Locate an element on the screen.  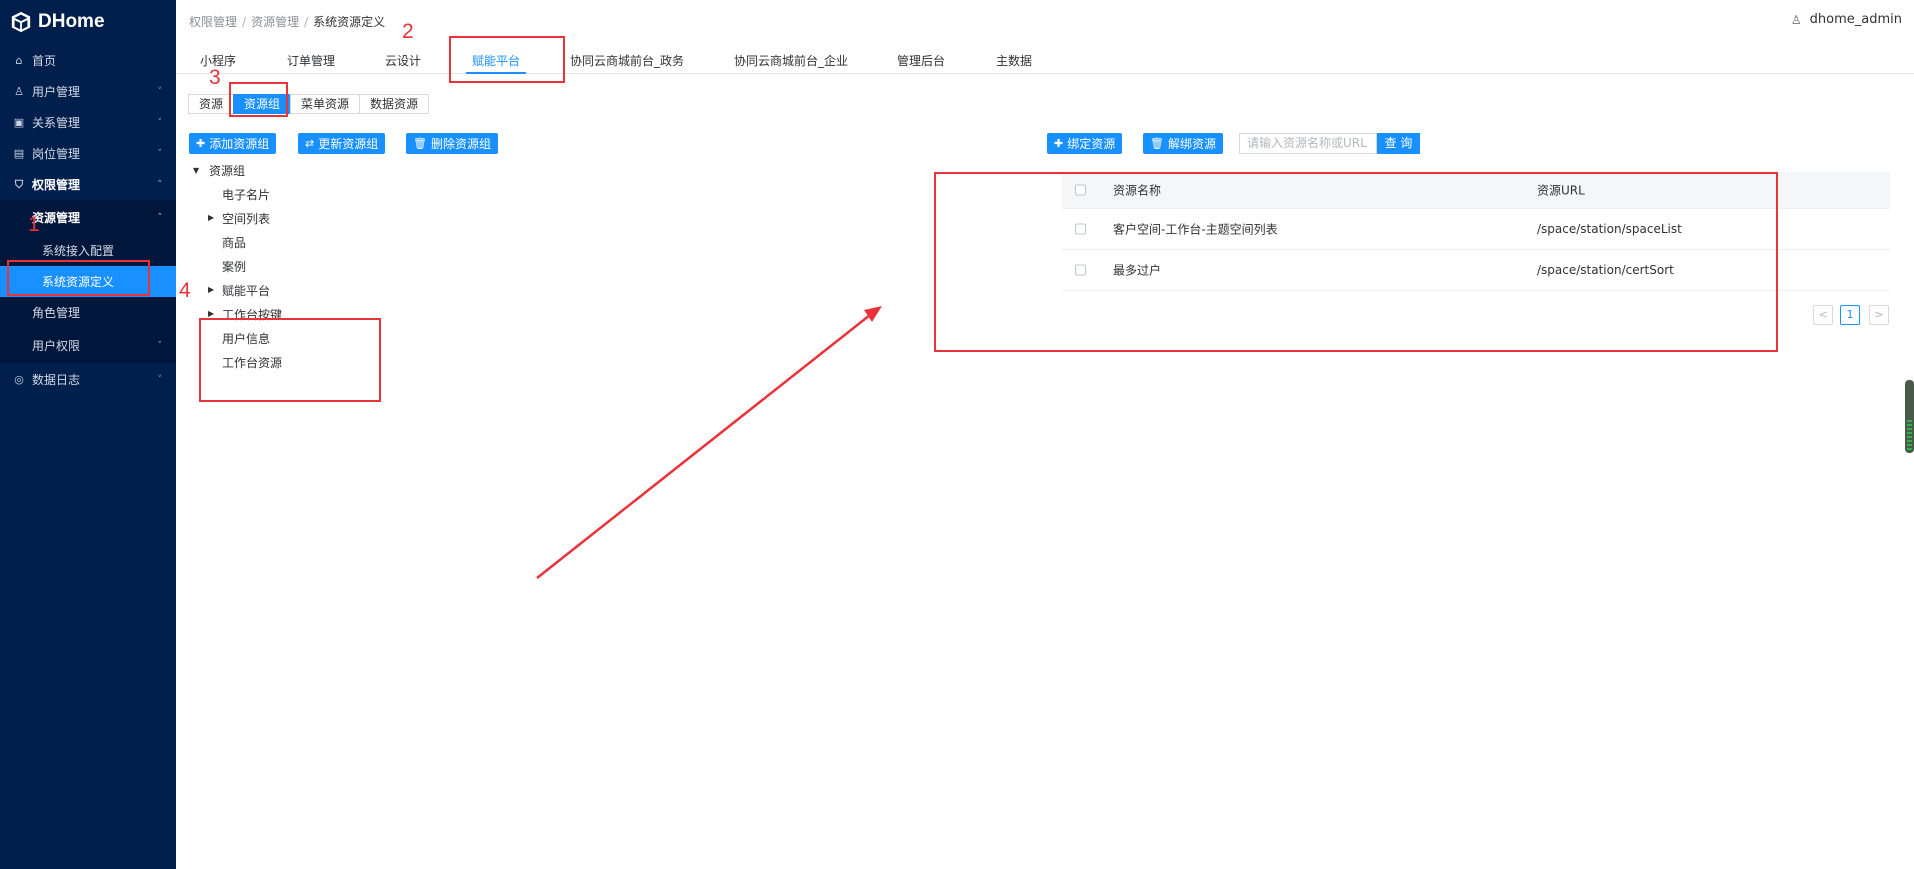
resource-type-tabs: 资源 资源组 菜单资源 数据资源 is located at coordinates (309, 104).